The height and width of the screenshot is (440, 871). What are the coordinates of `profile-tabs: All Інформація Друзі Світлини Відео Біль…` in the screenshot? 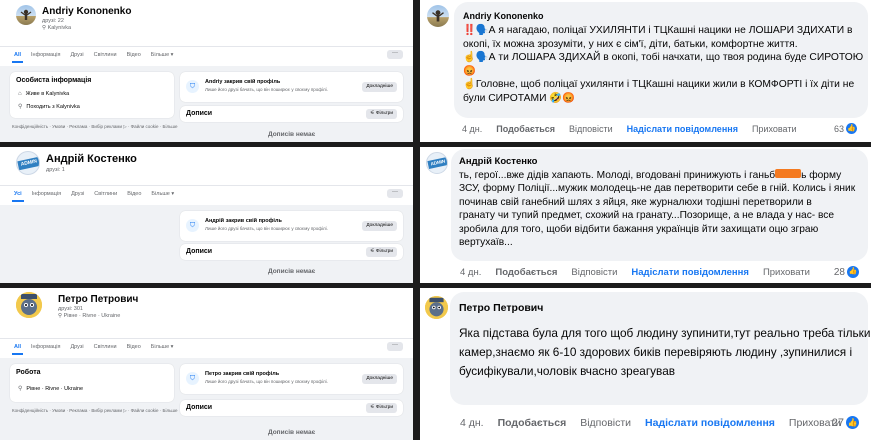 It's located at (206, 346).